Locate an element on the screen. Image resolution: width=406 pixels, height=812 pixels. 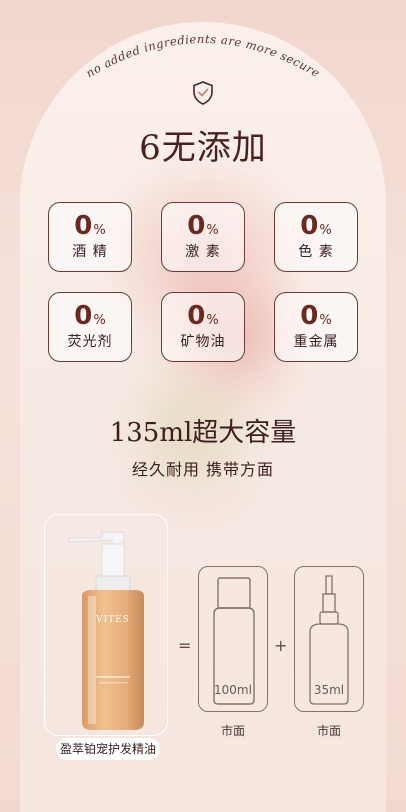
feature-card: 0% 重金属 is located at coordinates (316, 327).